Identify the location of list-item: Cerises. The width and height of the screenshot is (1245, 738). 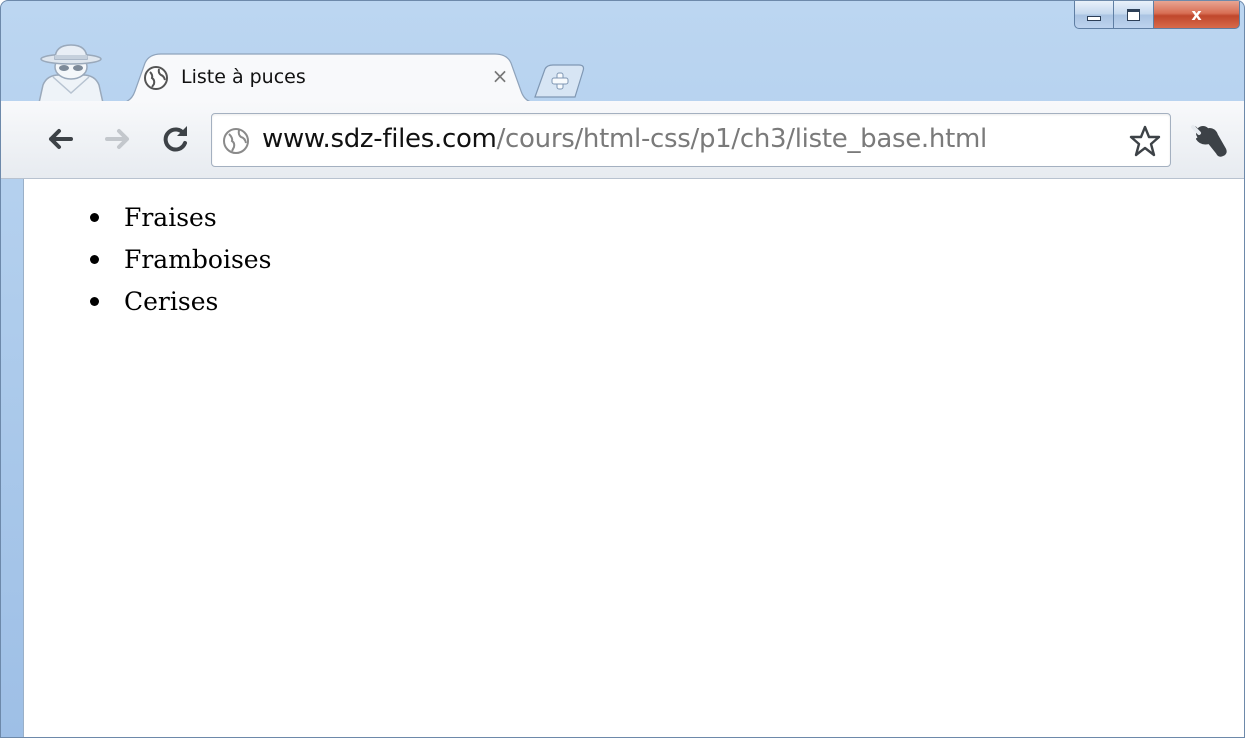
(180, 302).